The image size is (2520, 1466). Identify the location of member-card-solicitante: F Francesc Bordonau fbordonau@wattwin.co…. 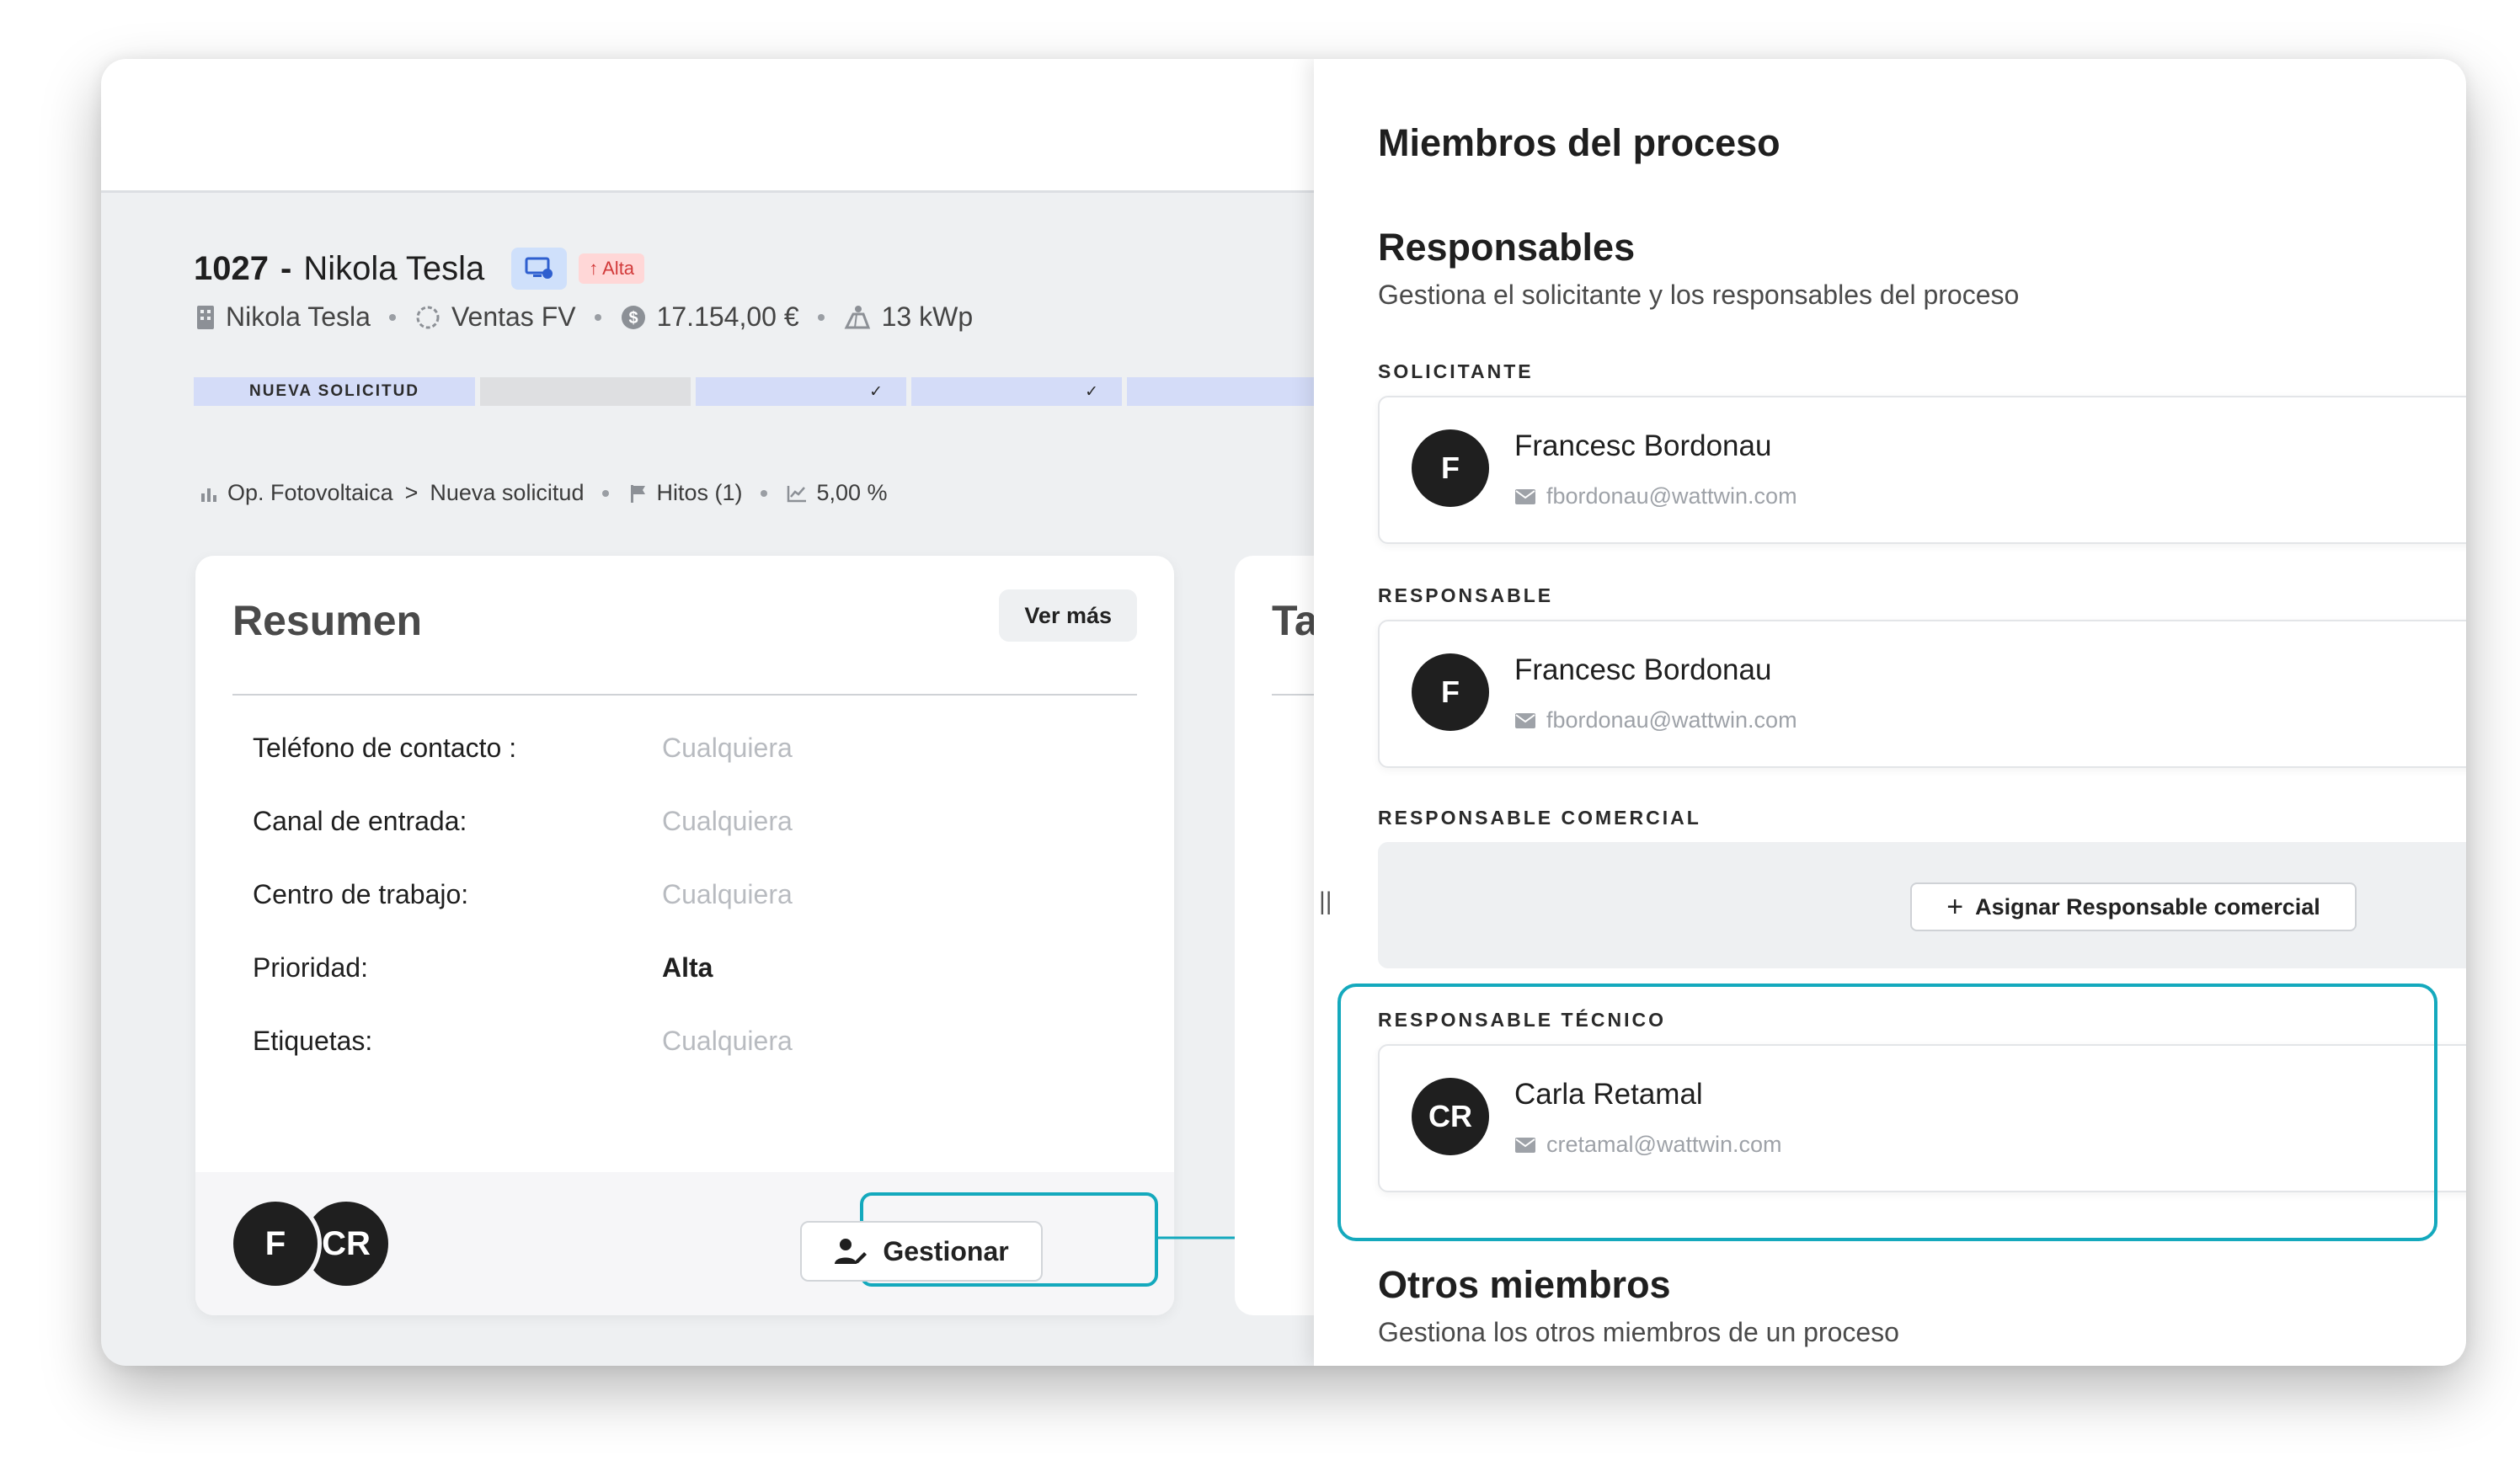
(1922, 470).